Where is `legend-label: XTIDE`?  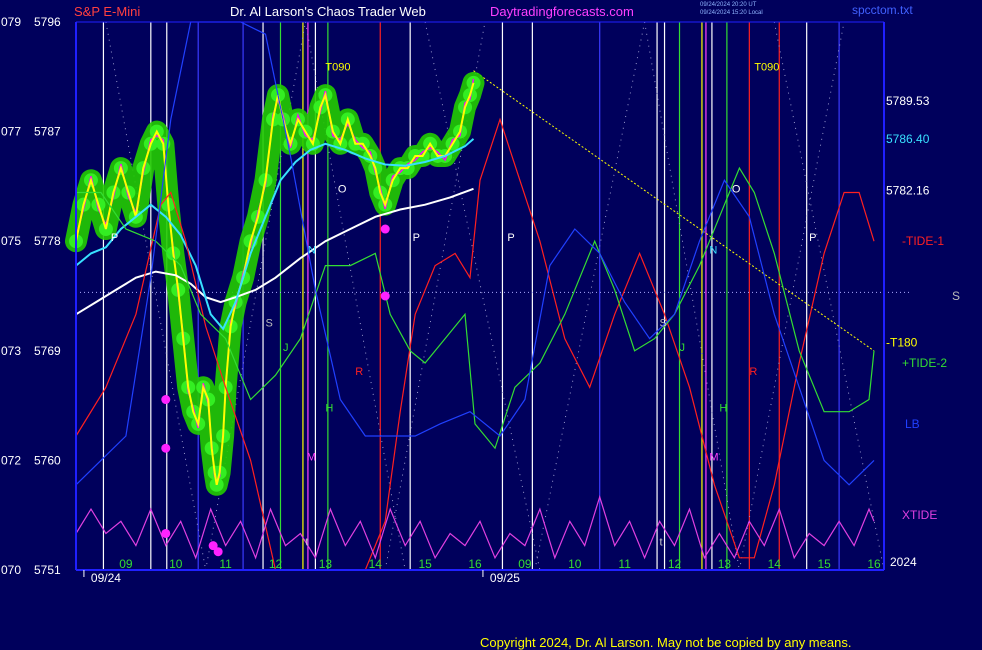 legend-label: XTIDE is located at coordinates (919, 515).